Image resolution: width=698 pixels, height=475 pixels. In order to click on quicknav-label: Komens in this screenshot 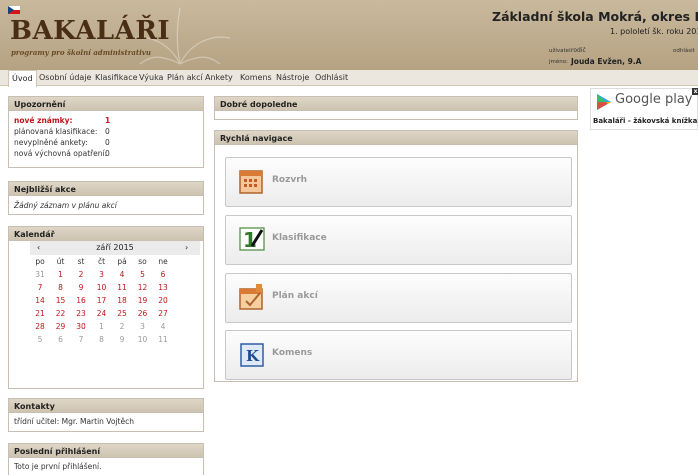, I will do `click(292, 353)`.